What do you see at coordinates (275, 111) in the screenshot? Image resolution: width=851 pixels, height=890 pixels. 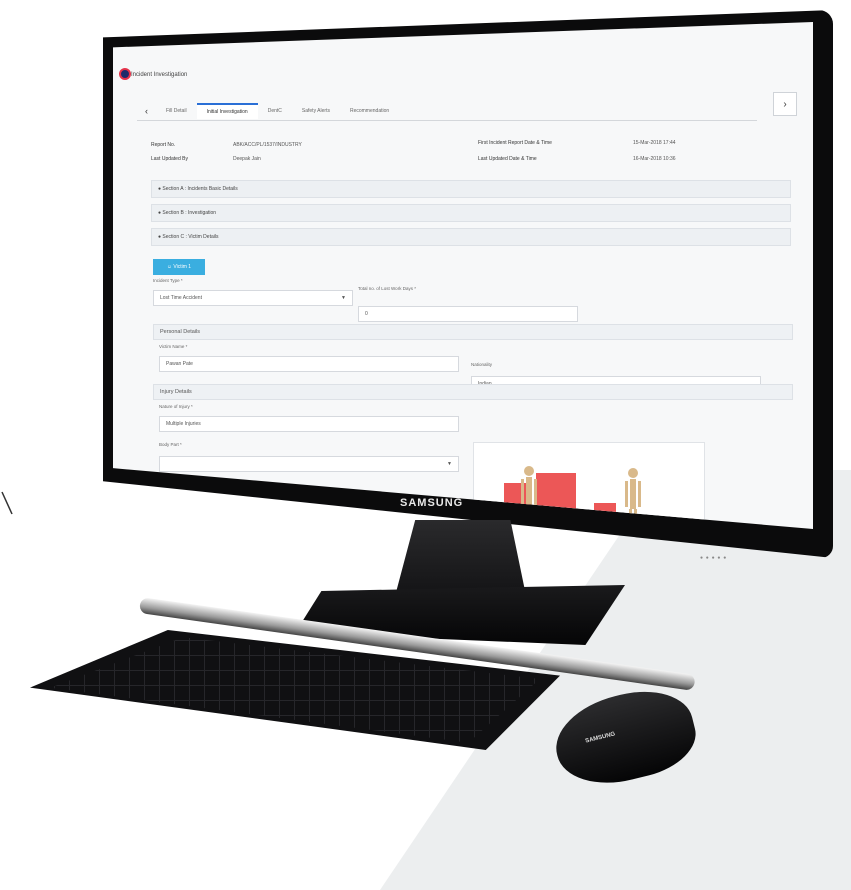 I see `tab-dentc: DentC` at bounding box center [275, 111].